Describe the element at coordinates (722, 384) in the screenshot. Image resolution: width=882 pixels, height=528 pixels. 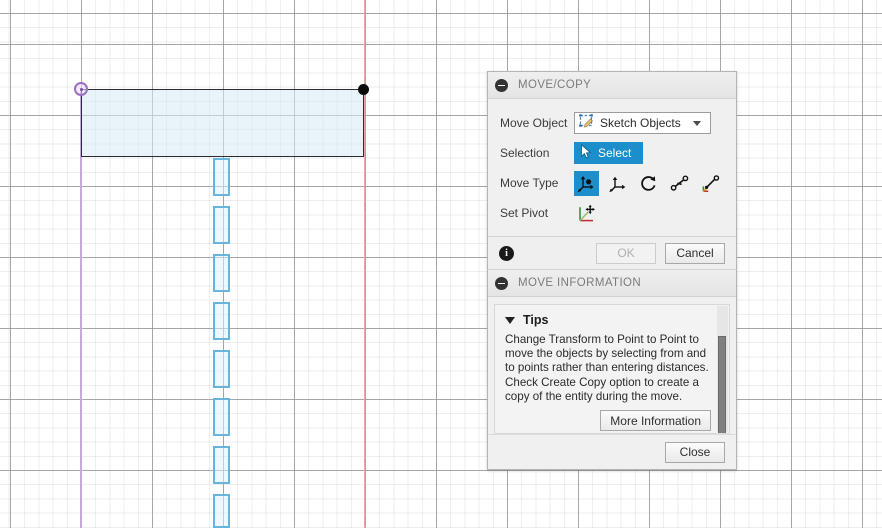
I see `tips-scrollbar-thumb` at that location.